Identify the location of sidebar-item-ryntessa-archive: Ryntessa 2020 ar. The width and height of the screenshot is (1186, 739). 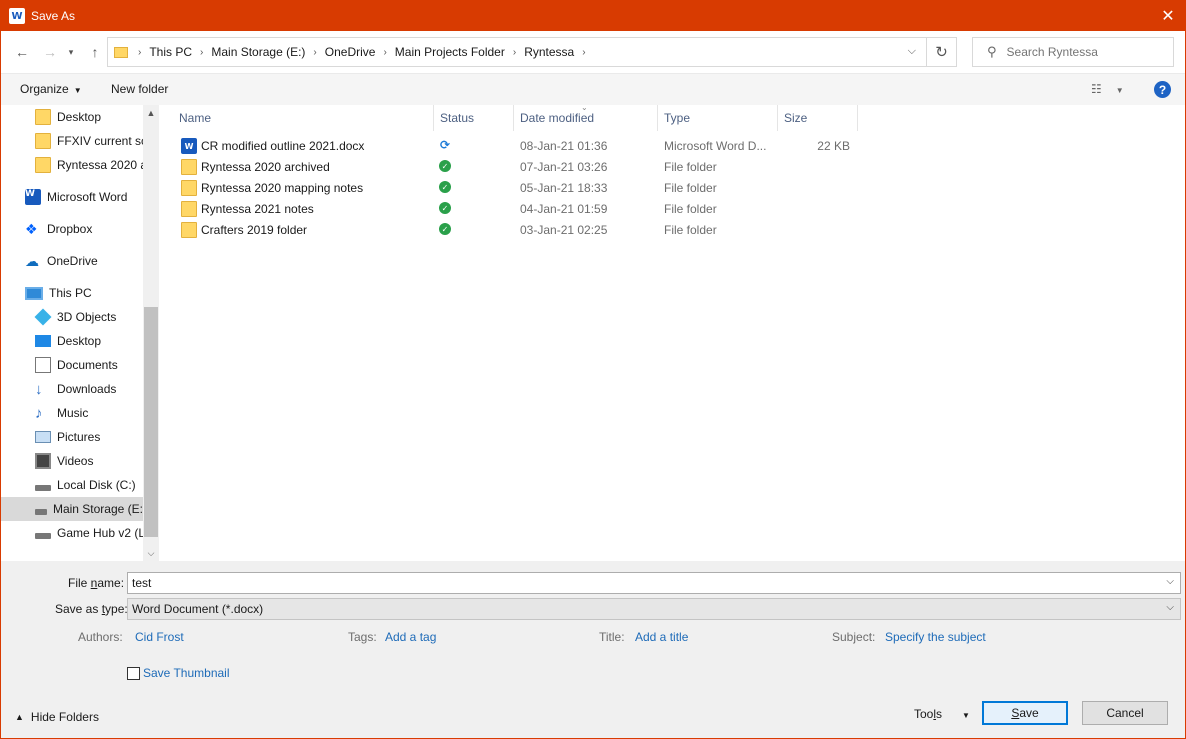
(89, 165).